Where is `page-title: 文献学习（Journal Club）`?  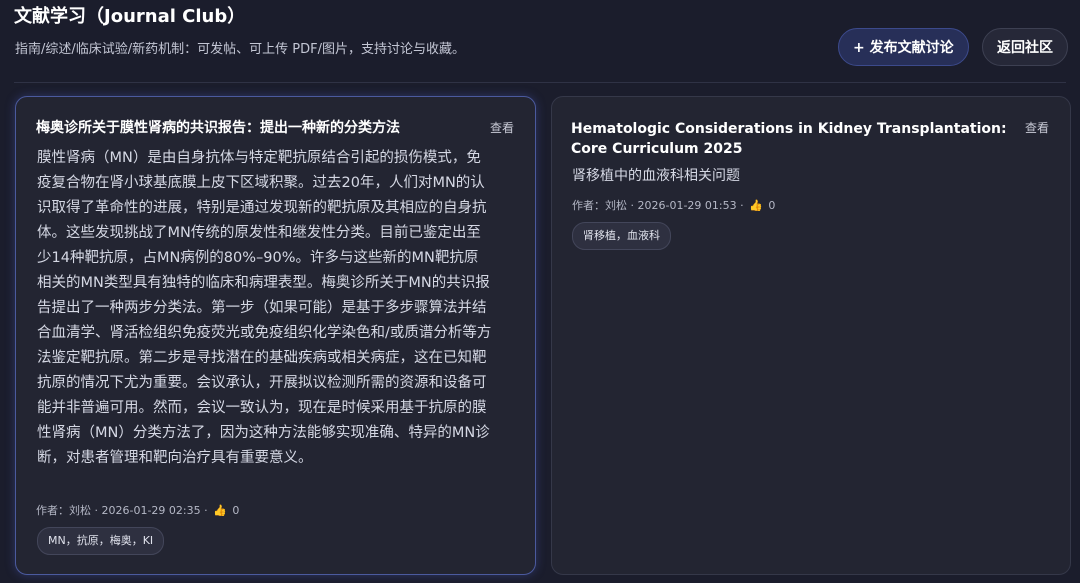 page-title: 文献学习（Journal Club） is located at coordinates (130, 16).